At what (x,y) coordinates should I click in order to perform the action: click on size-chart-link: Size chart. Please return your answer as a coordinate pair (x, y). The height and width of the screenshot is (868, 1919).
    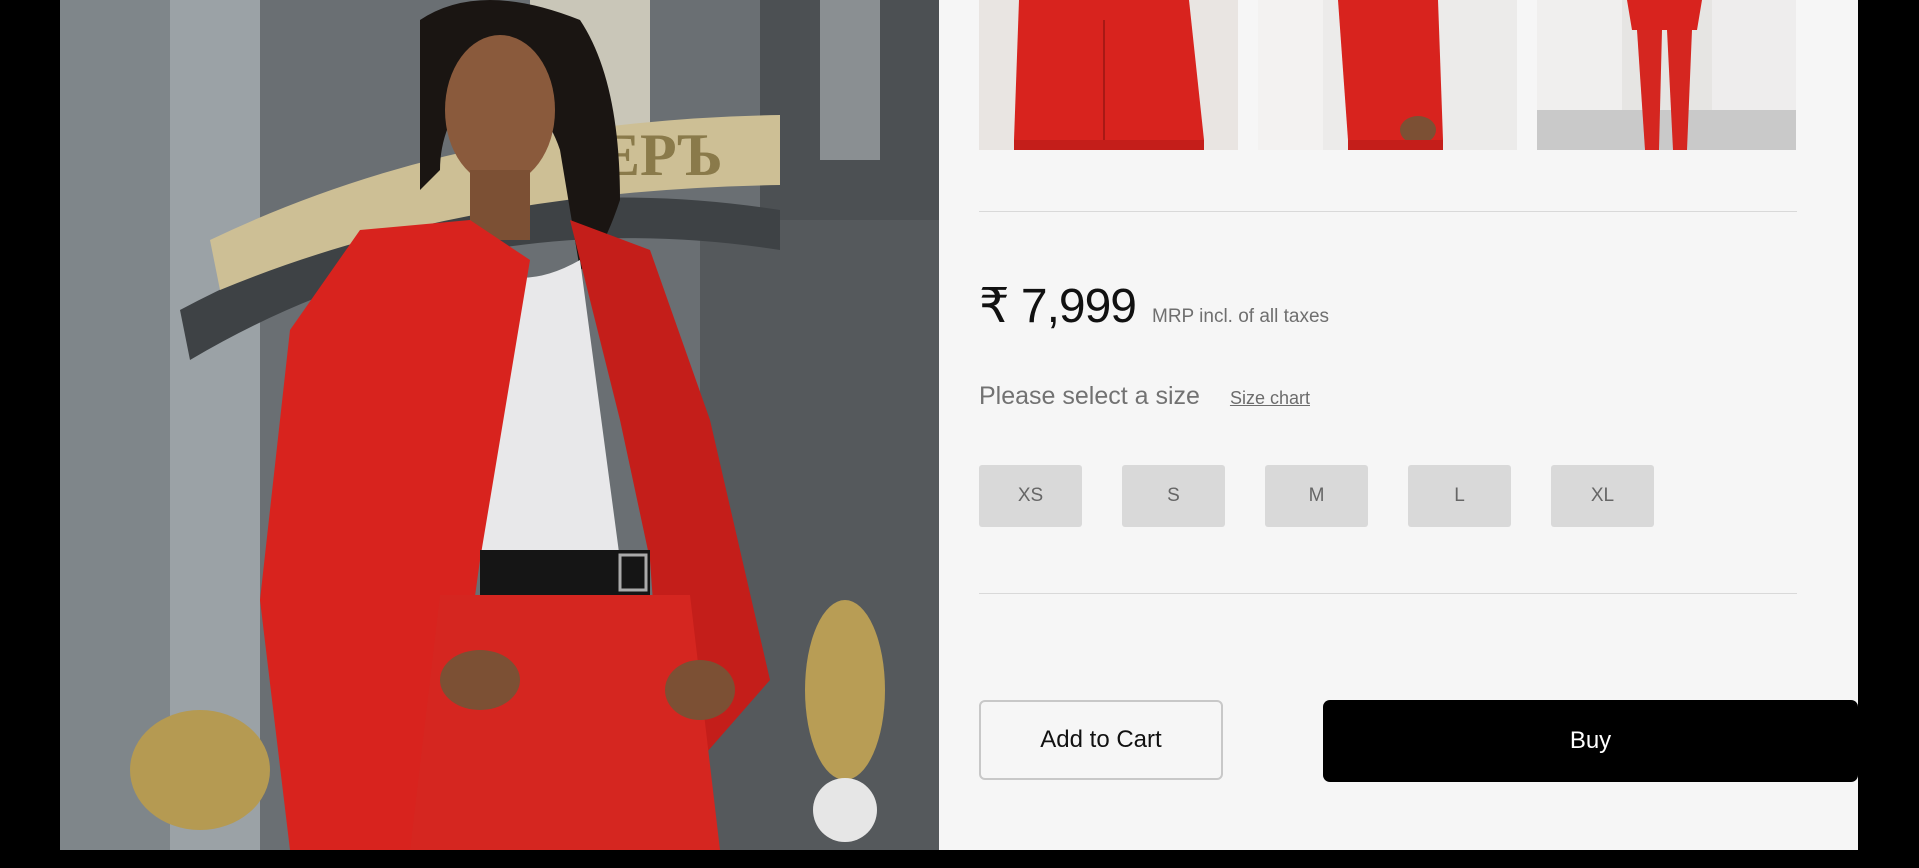
    Looking at the image, I should click on (1270, 398).